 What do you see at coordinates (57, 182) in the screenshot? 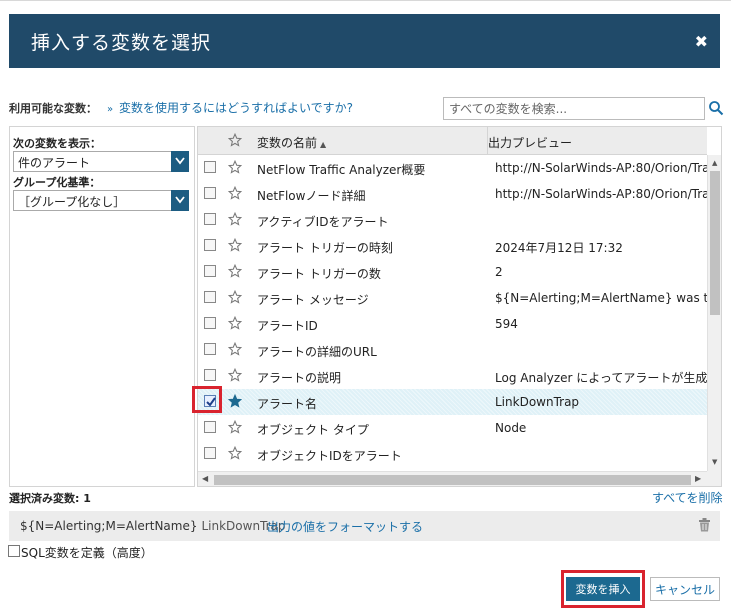
I see `group-by-label: グループ化基準：` at bounding box center [57, 182].